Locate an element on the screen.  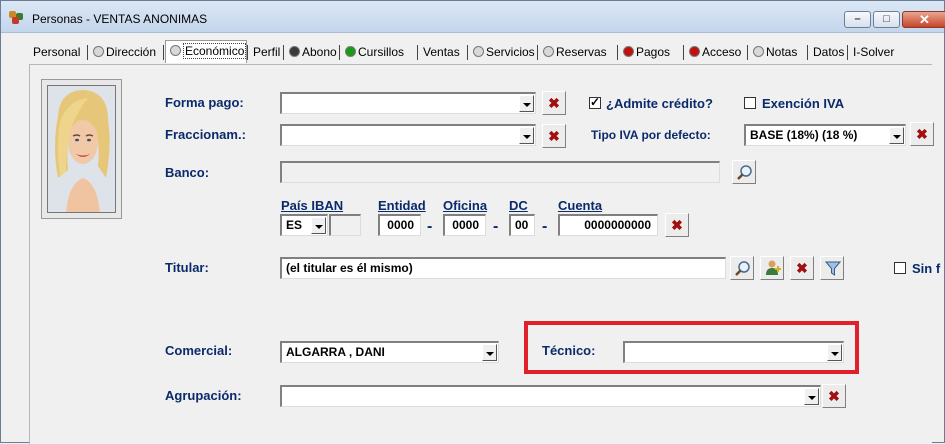
fraccionam-label: Fraccionam.: is located at coordinates (205, 134).